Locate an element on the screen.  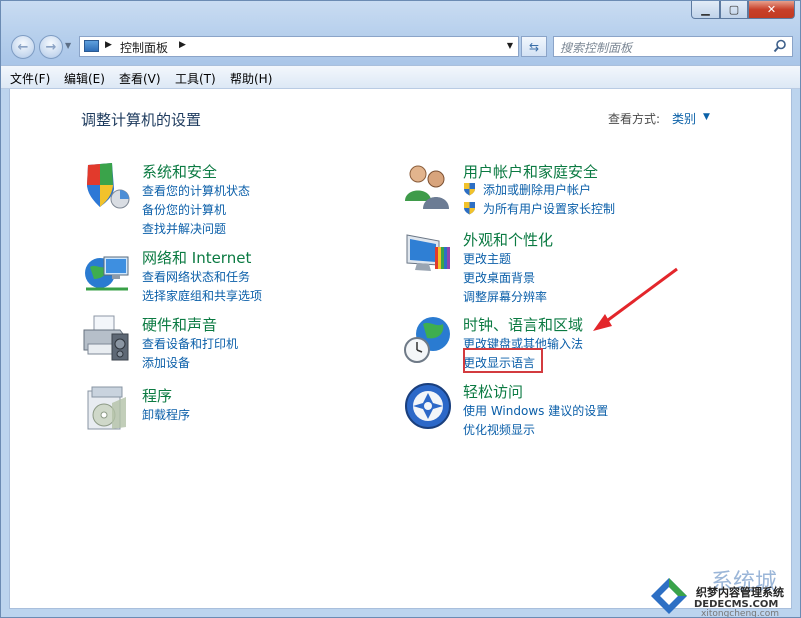
category-title-system-security: 系统和安全 is located at coordinates (179, 171).